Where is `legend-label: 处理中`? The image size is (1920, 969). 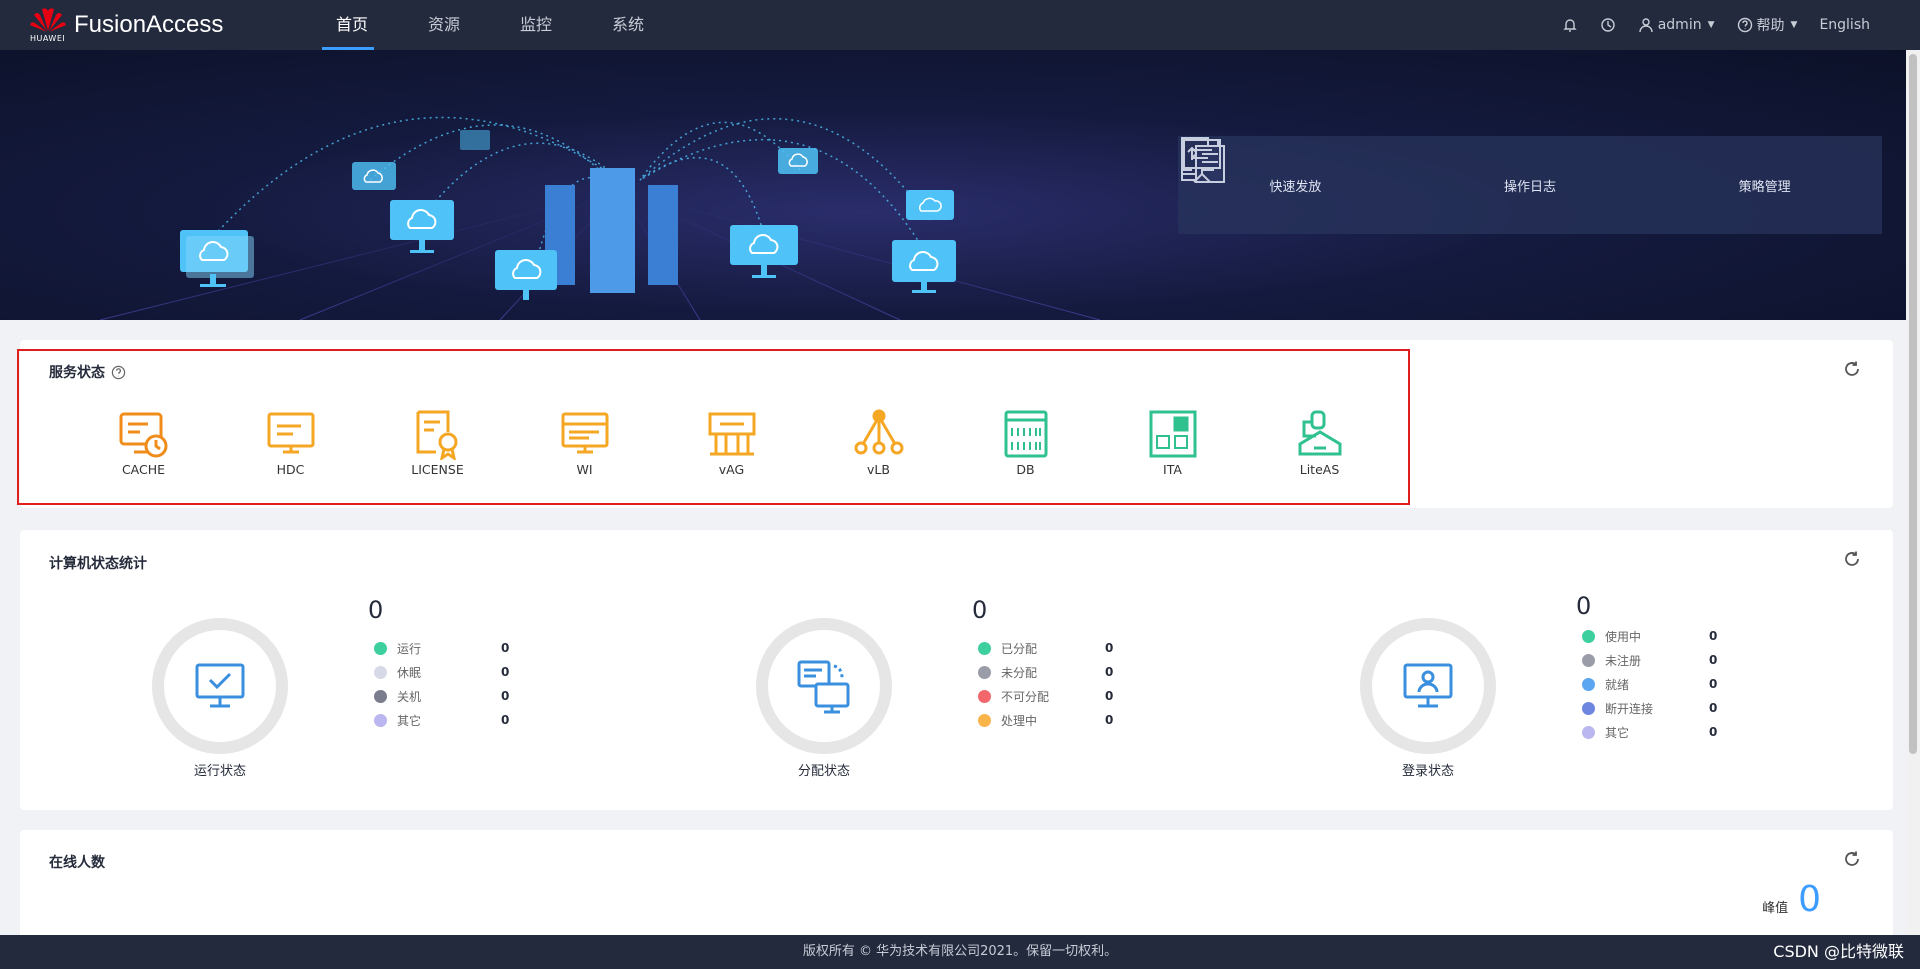 legend-label: 处理中 is located at coordinates (1019, 720).